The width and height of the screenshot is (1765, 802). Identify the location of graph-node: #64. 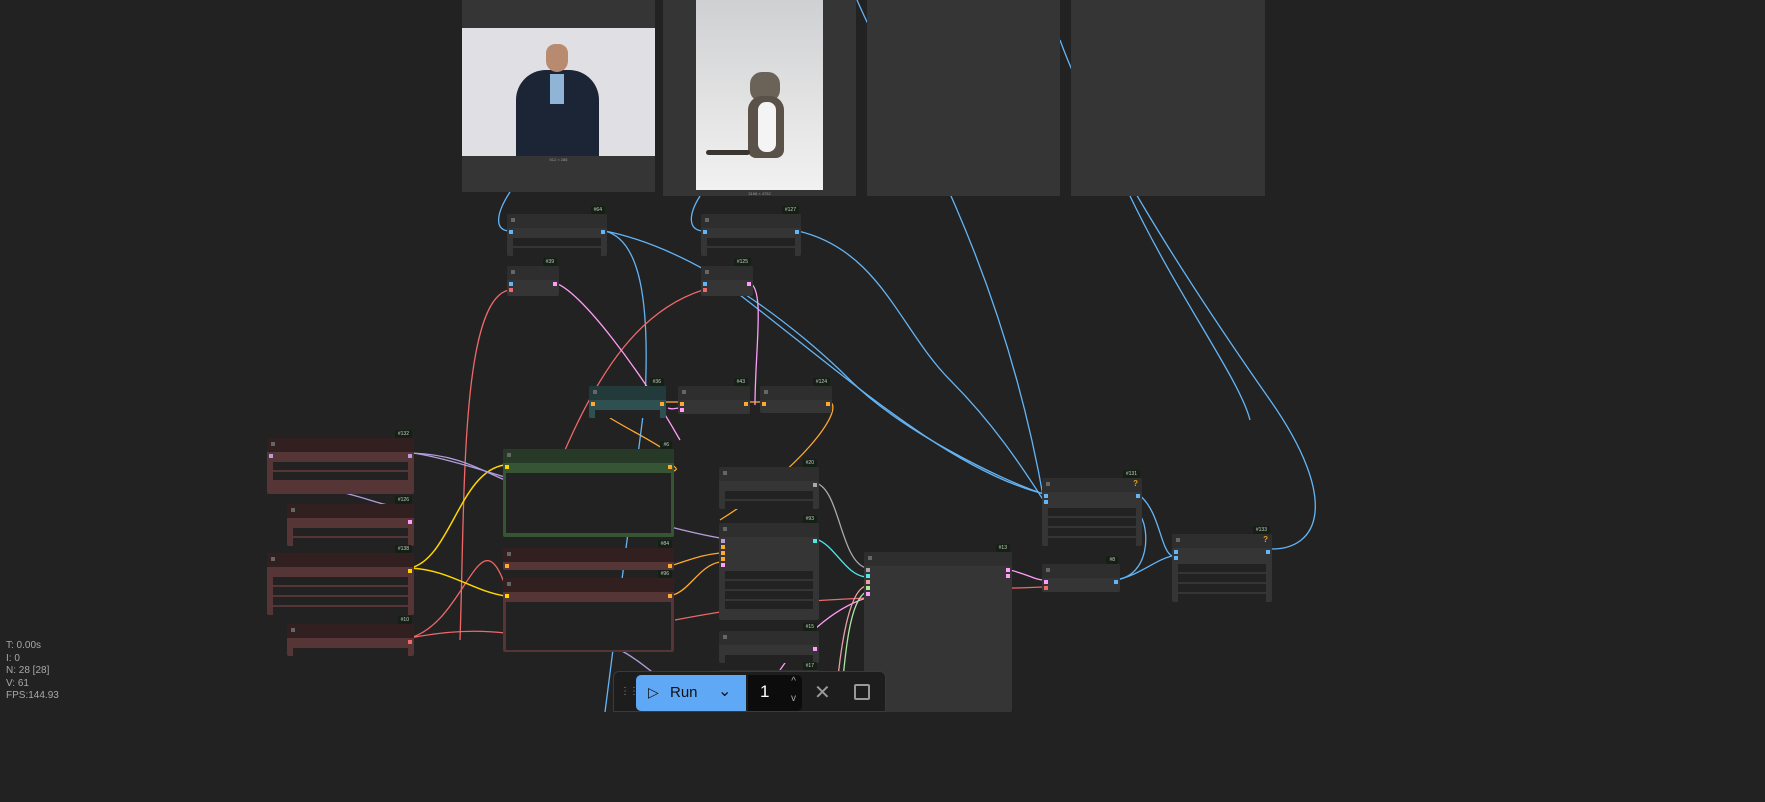
(557, 231).